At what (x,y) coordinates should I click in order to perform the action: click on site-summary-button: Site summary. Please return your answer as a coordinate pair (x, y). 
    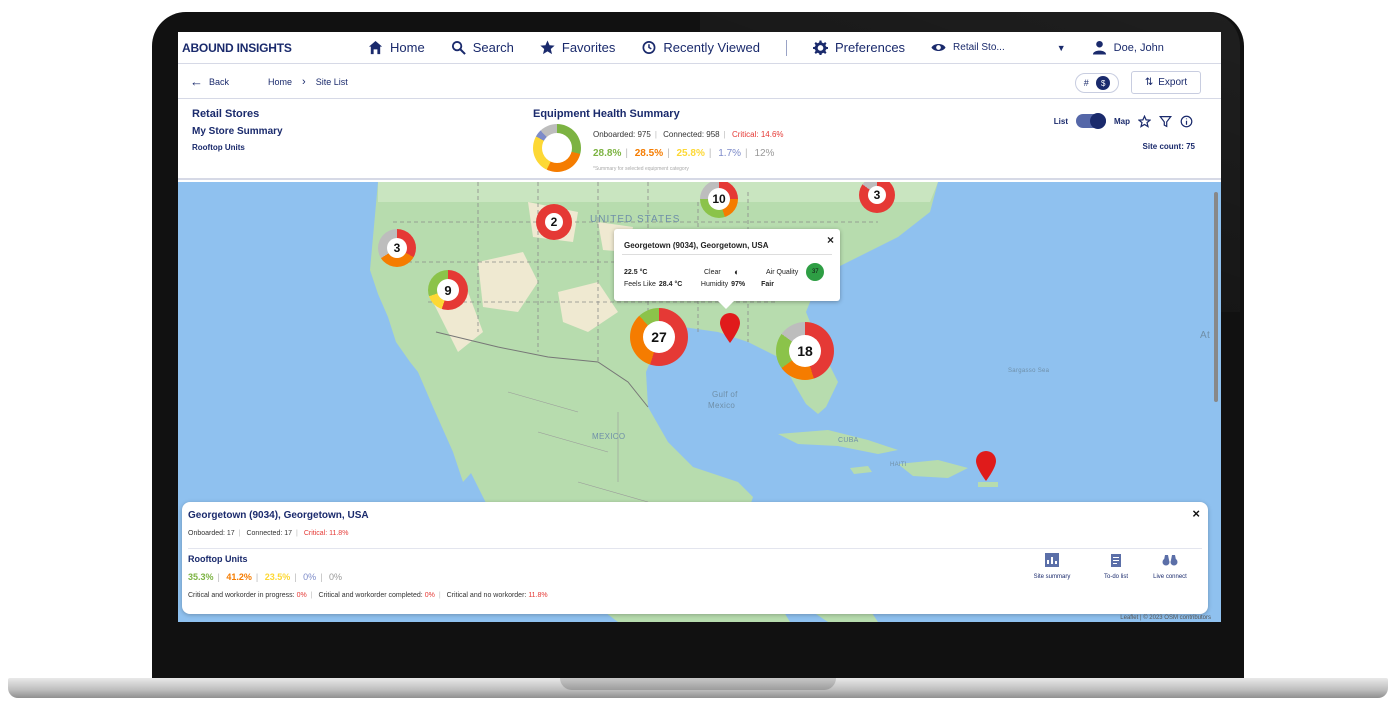
    Looking at the image, I should click on (1052, 566).